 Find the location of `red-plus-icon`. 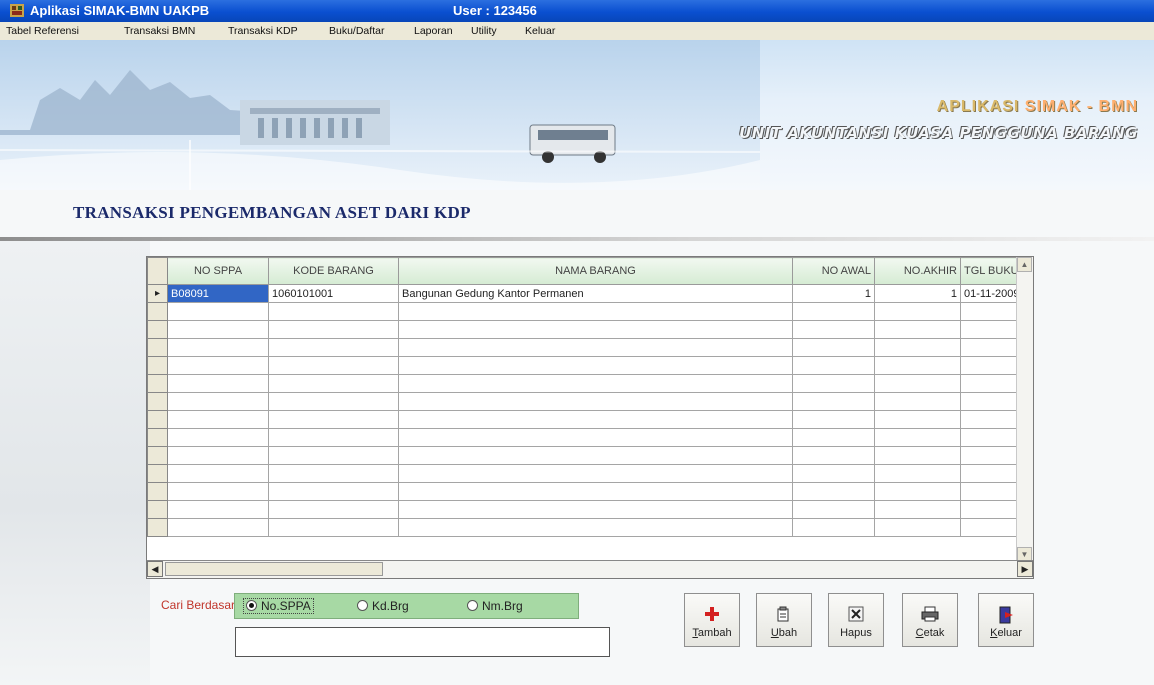

red-plus-icon is located at coordinates (712, 615).